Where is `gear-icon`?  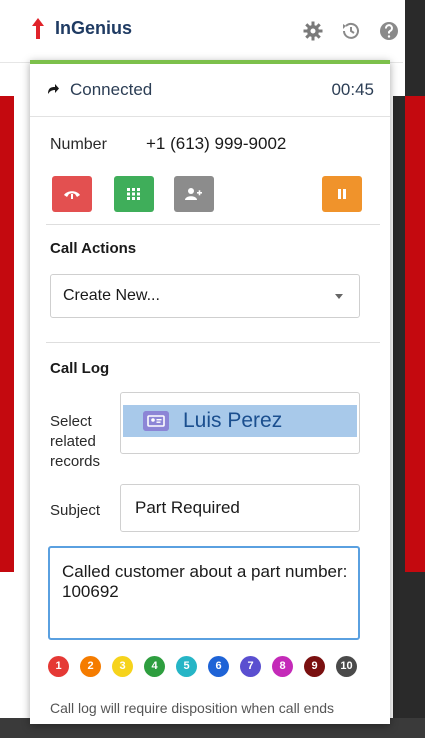 gear-icon is located at coordinates (313, 31).